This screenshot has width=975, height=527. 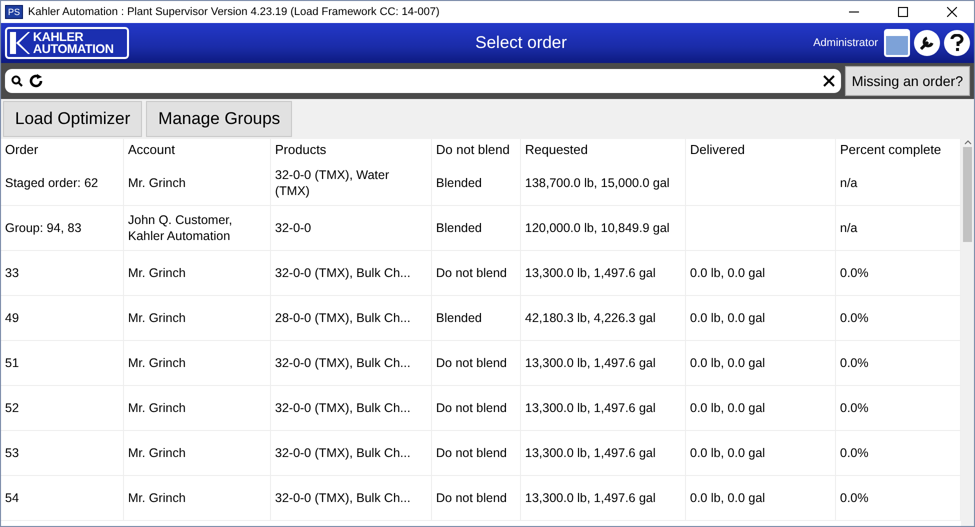 I want to click on column-header: Order, so click(x=62, y=150).